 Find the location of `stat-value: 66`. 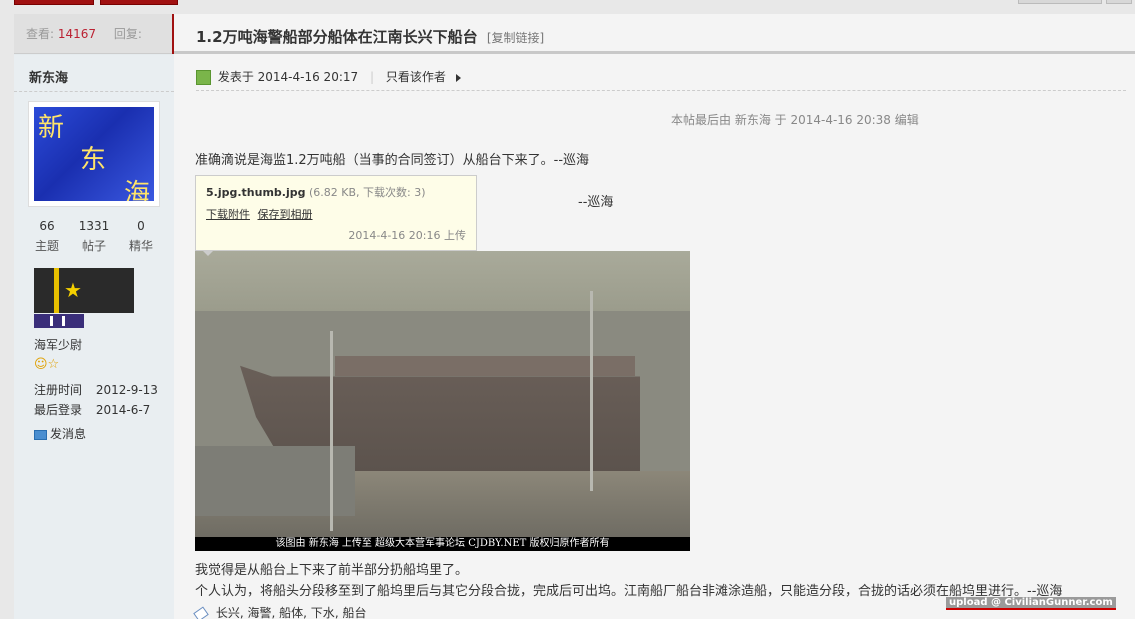

stat-value: 66 is located at coordinates (47, 226).